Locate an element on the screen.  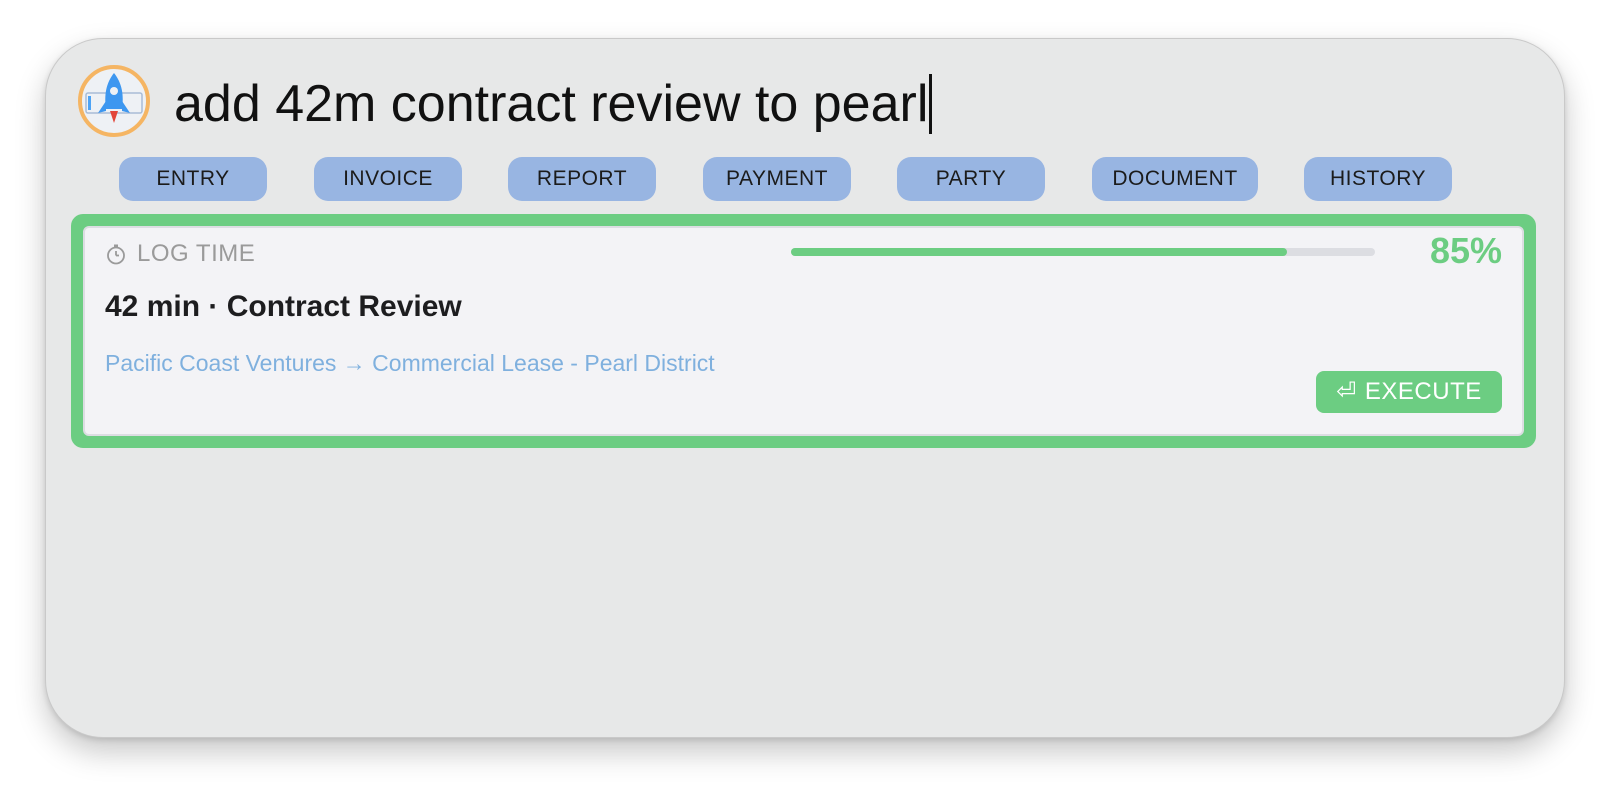
category-report: REPORT is located at coordinates (582, 179).